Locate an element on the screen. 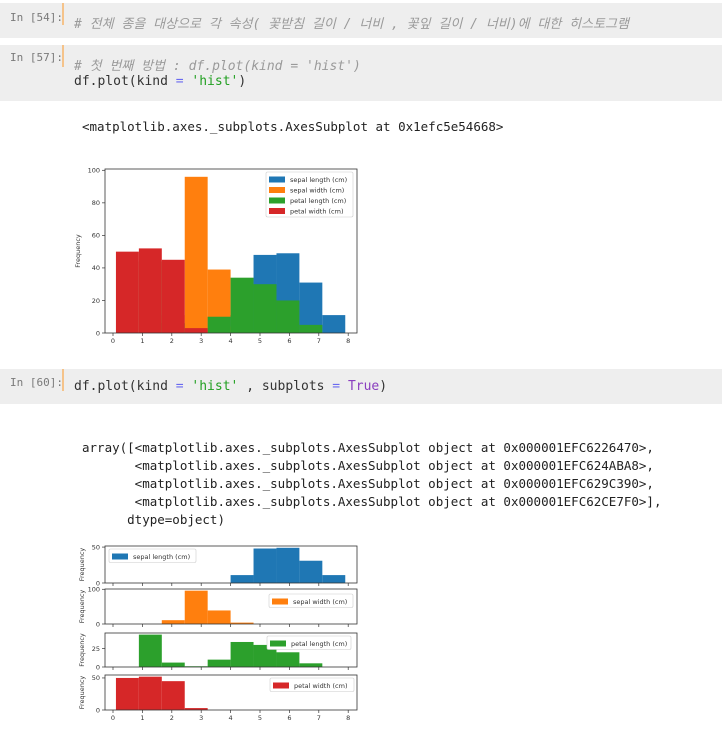 This screenshot has height=744, width=722. code-text: , subplots is located at coordinates (285, 386).